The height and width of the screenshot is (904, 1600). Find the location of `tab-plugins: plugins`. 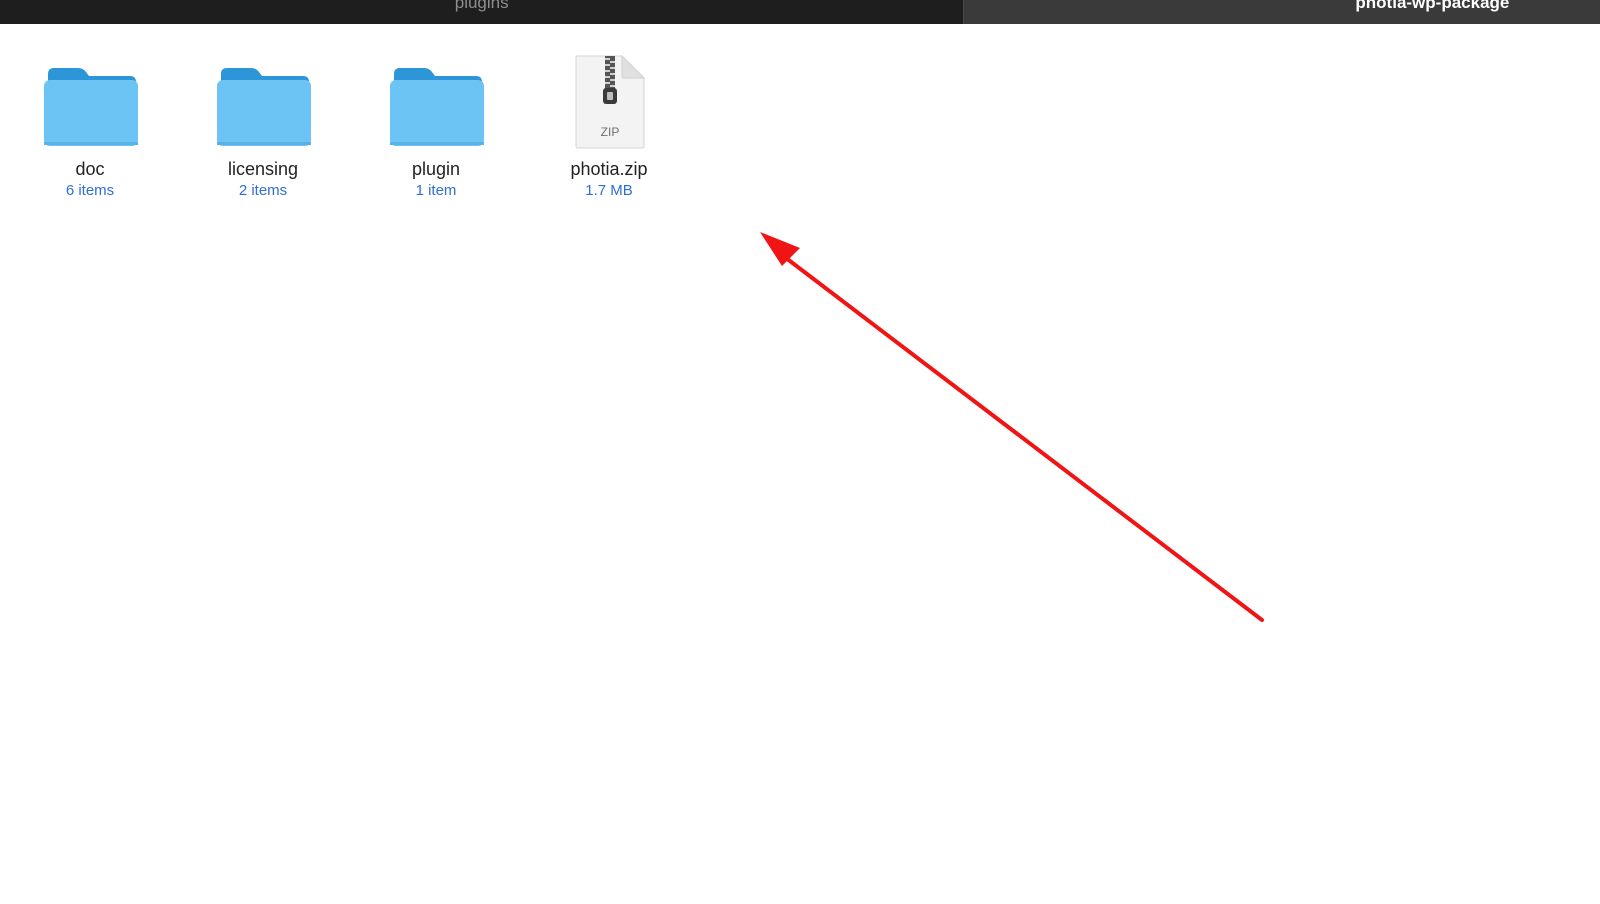

tab-plugins: plugins is located at coordinates (482, 12).